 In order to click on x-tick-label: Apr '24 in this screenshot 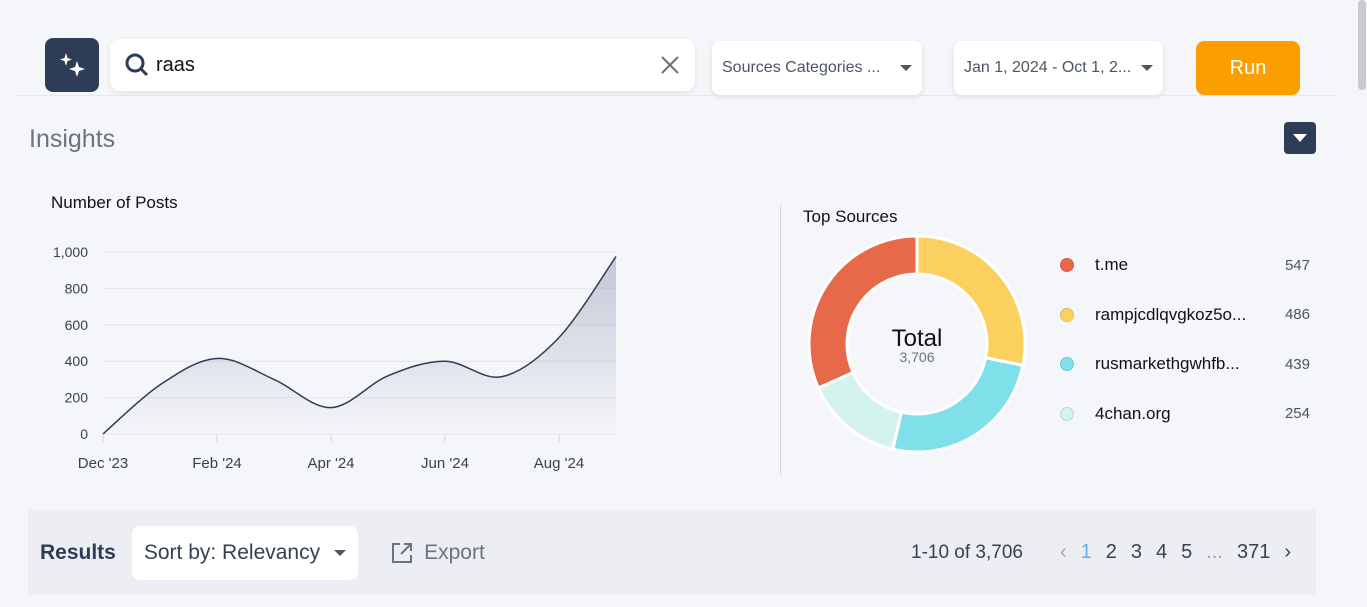, I will do `click(330, 463)`.